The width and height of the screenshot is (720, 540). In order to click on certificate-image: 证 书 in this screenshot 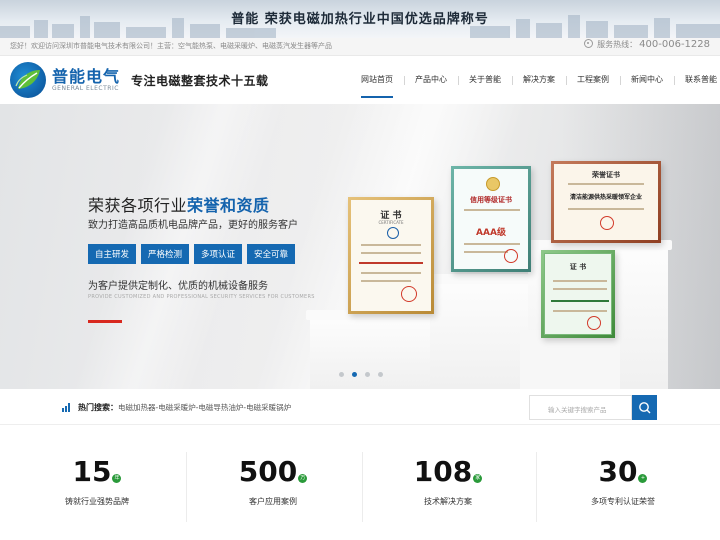, I will do `click(578, 294)`.